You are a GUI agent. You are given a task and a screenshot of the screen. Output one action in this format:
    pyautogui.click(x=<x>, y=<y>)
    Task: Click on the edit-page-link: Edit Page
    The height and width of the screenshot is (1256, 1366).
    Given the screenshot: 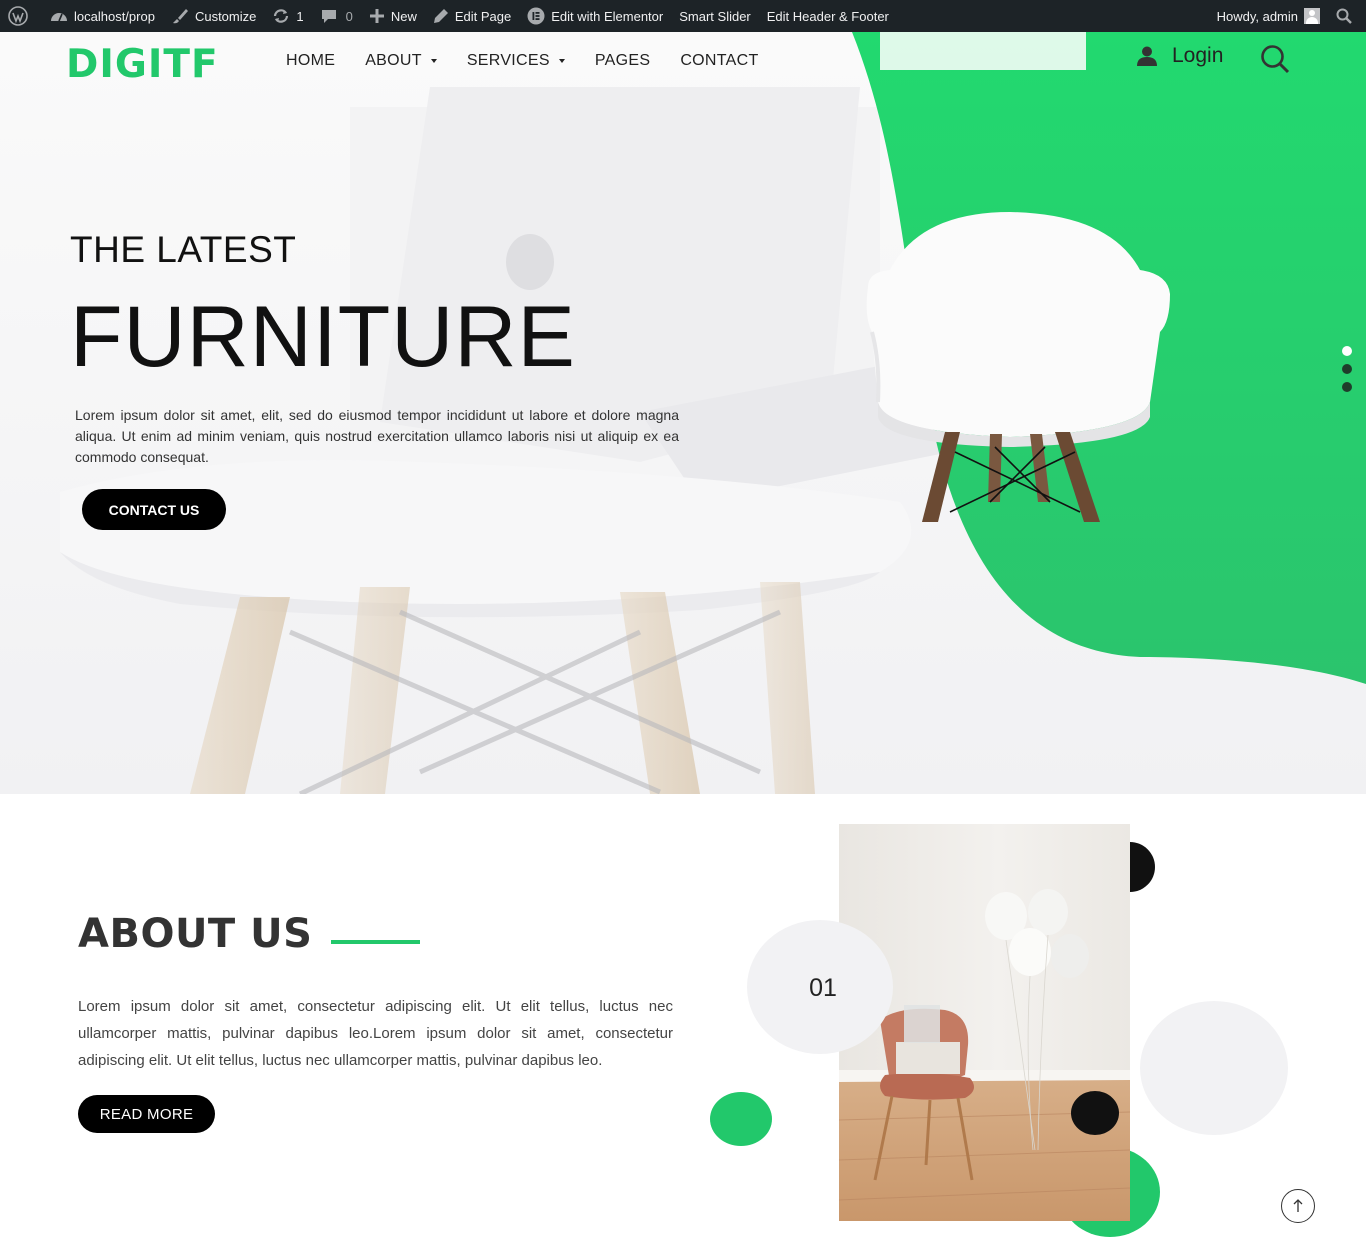 What is the action you would take?
    pyautogui.click(x=472, y=16)
    